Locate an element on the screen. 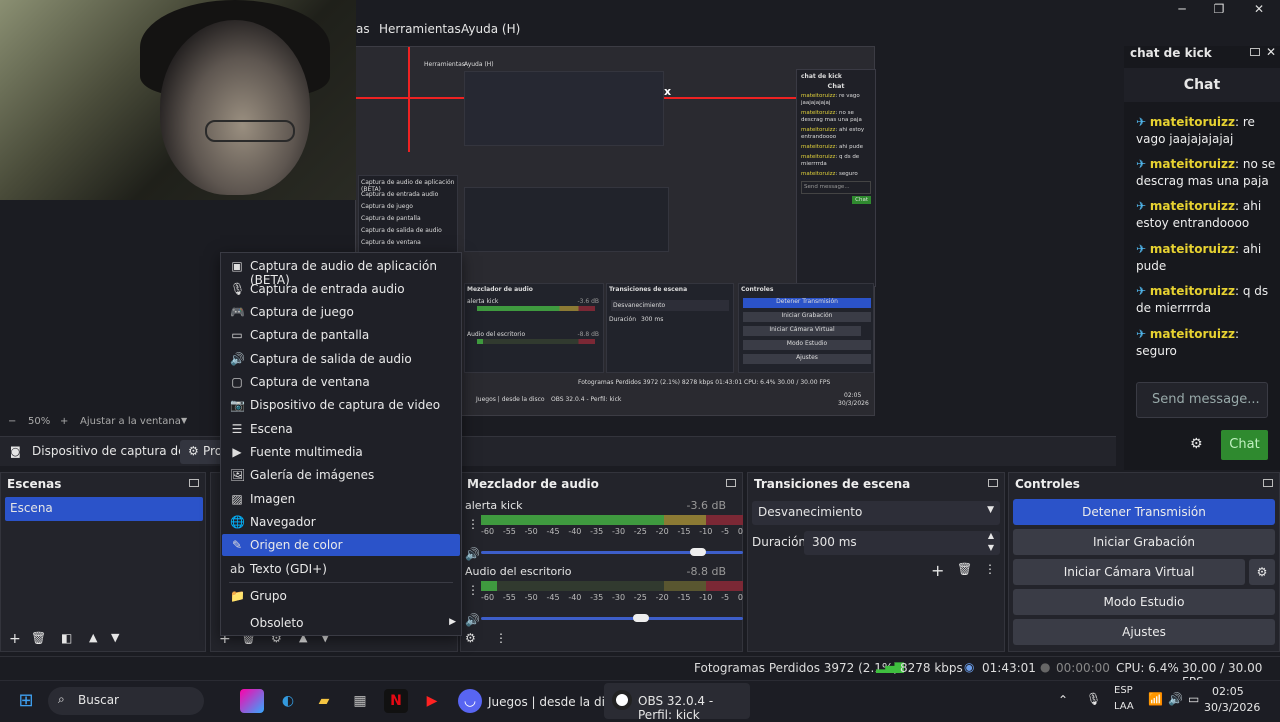  store-icon: ▦ is located at coordinates (360, 701).